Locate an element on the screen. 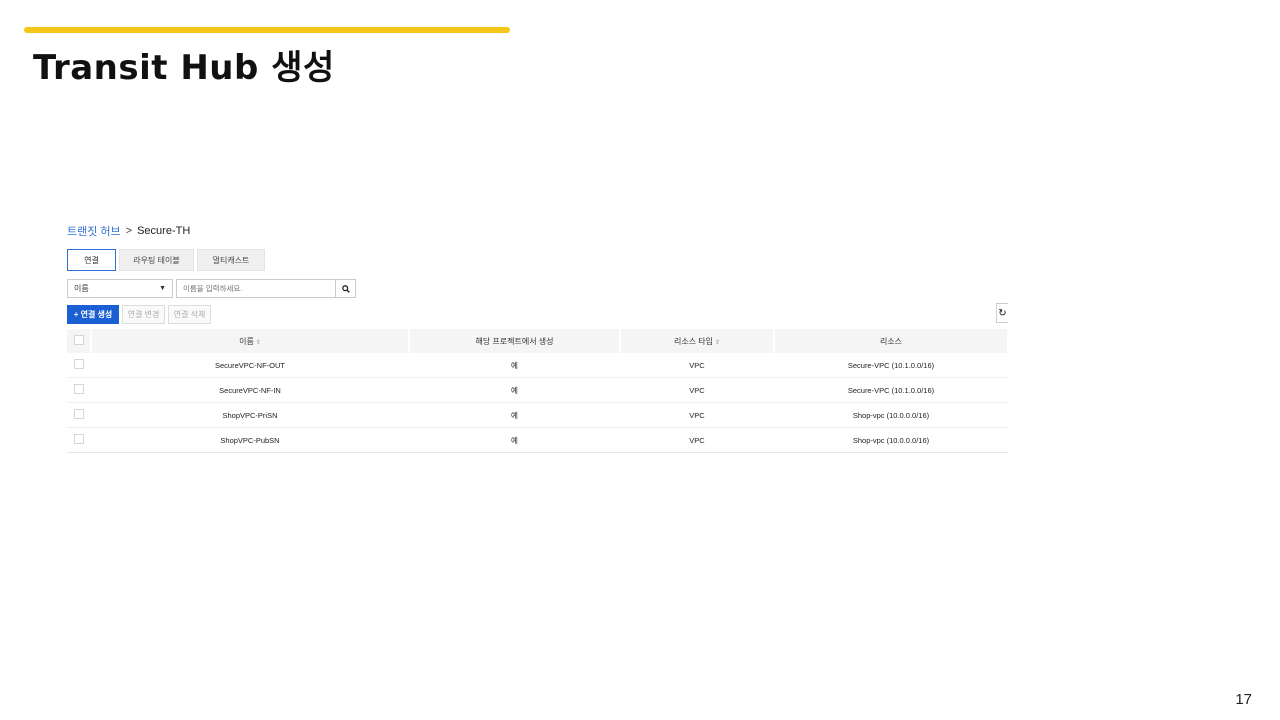 This screenshot has width=1280, height=720. search-button is located at coordinates (346, 288).